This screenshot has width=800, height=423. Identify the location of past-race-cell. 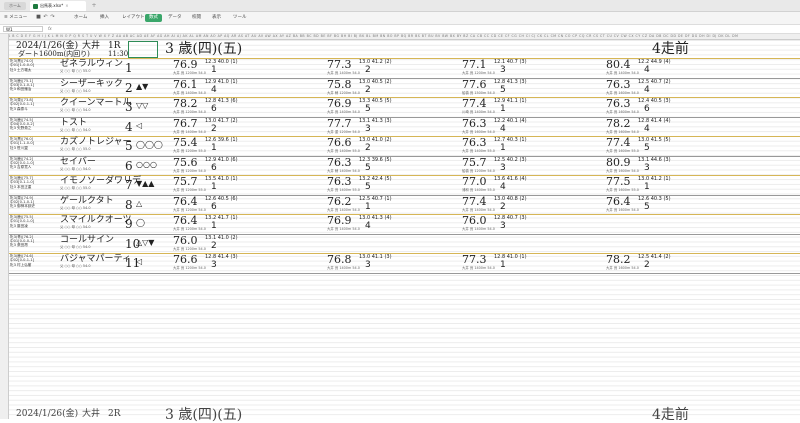
(665, 244).